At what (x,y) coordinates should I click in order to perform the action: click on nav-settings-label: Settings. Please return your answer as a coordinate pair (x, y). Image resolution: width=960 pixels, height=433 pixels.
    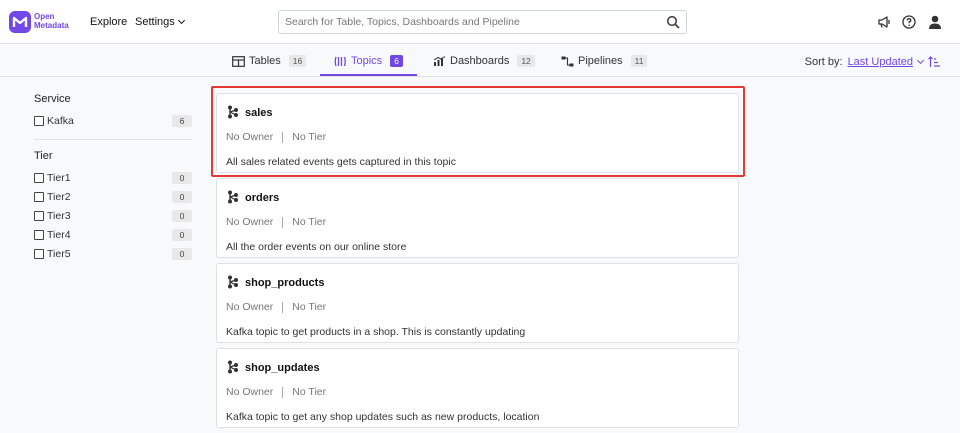
    Looking at the image, I should click on (155, 22).